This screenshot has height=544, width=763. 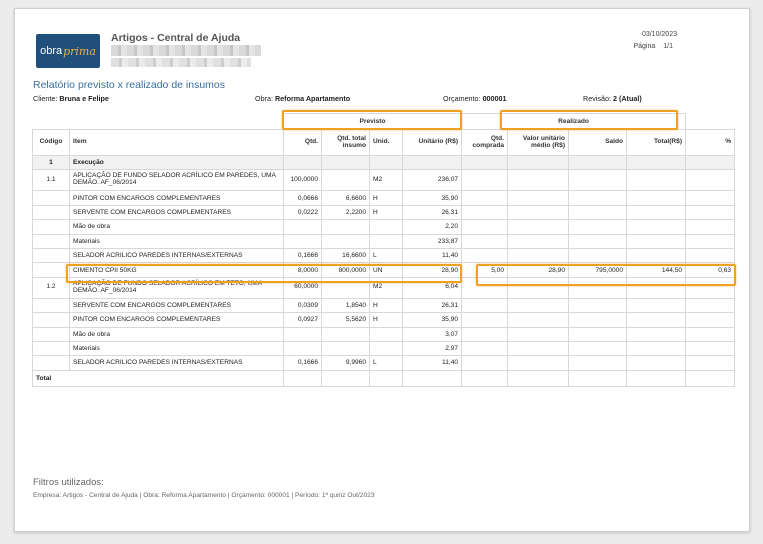 What do you see at coordinates (51, 51) in the screenshot?
I see `logo-text-part1: obra` at bounding box center [51, 51].